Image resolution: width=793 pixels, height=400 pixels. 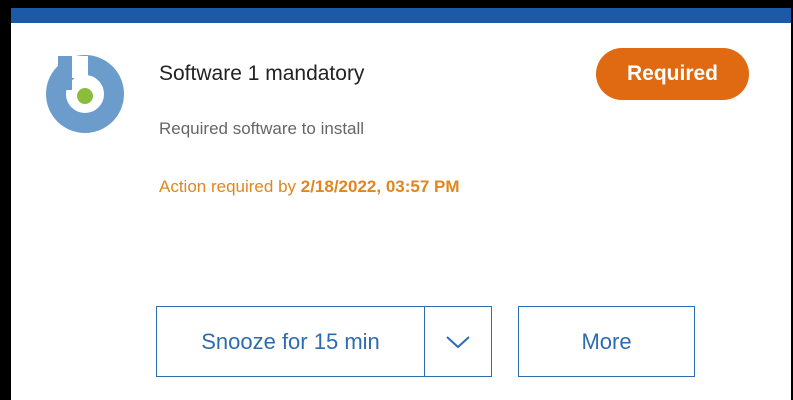 I want to click on chevron-down-icon, so click(x=458, y=341).